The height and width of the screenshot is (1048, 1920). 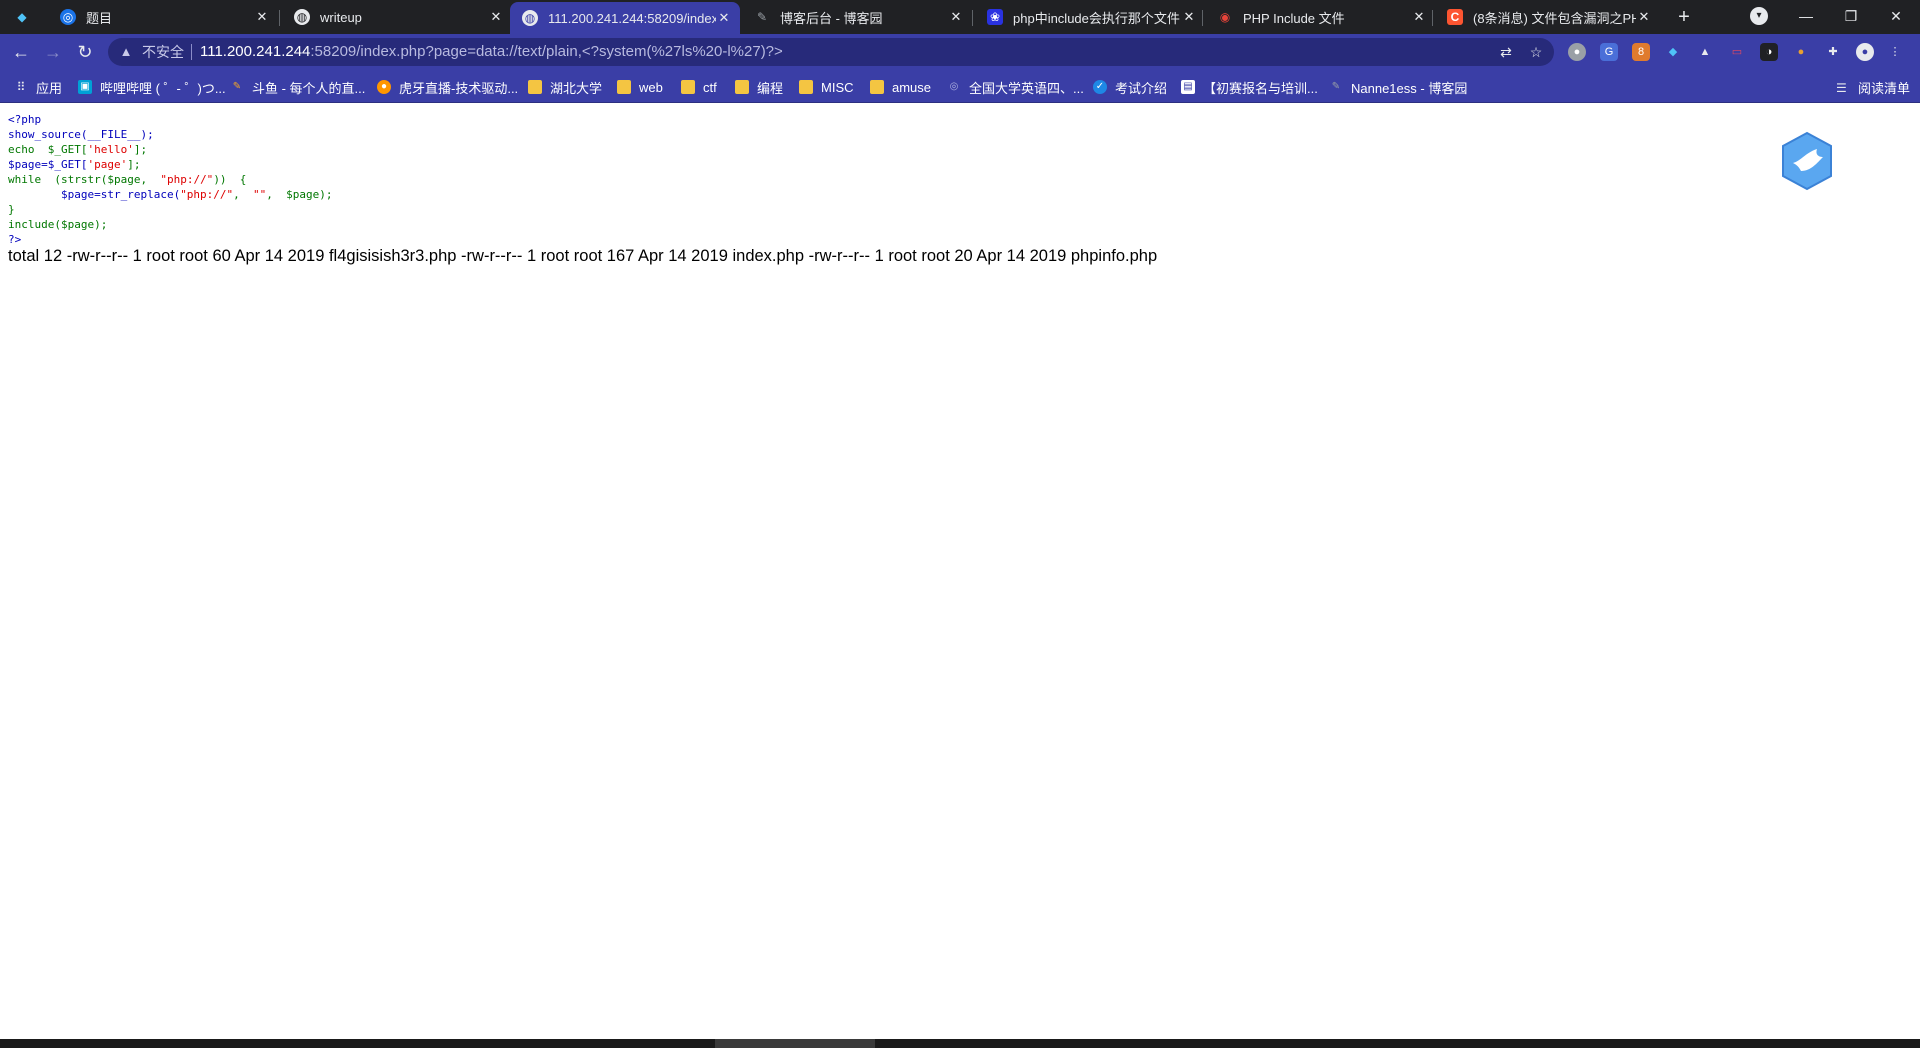 What do you see at coordinates (759, 87) in the screenshot?
I see `bookmark-folder-programming: 编程` at bounding box center [759, 87].